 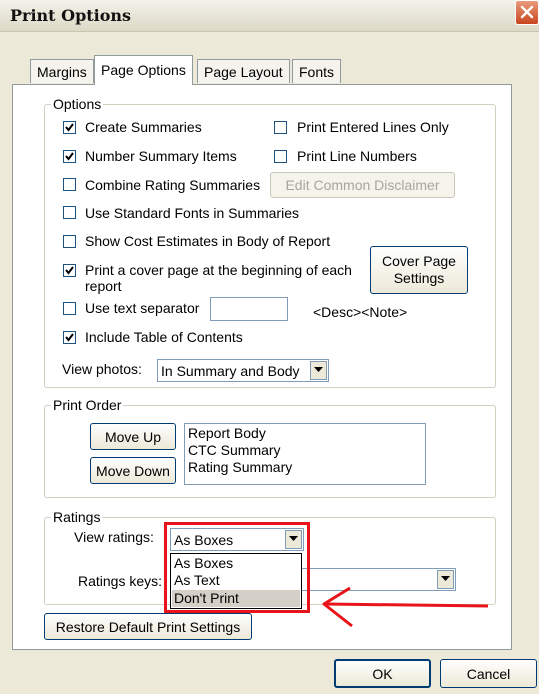 I want to click on print-entered-lines-only-label: Print Entered Lines Only, so click(x=373, y=127).